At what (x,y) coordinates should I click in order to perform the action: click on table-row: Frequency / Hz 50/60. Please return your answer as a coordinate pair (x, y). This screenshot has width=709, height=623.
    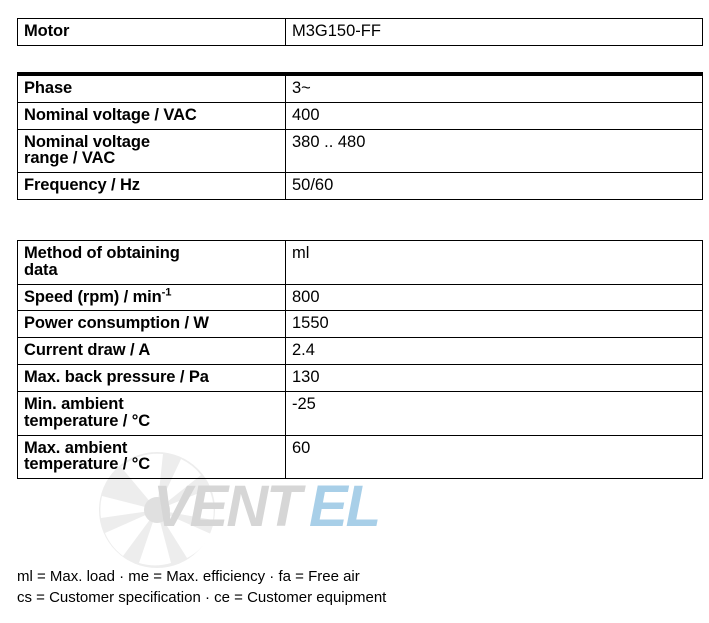
    Looking at the image, I should click on (360, 186).